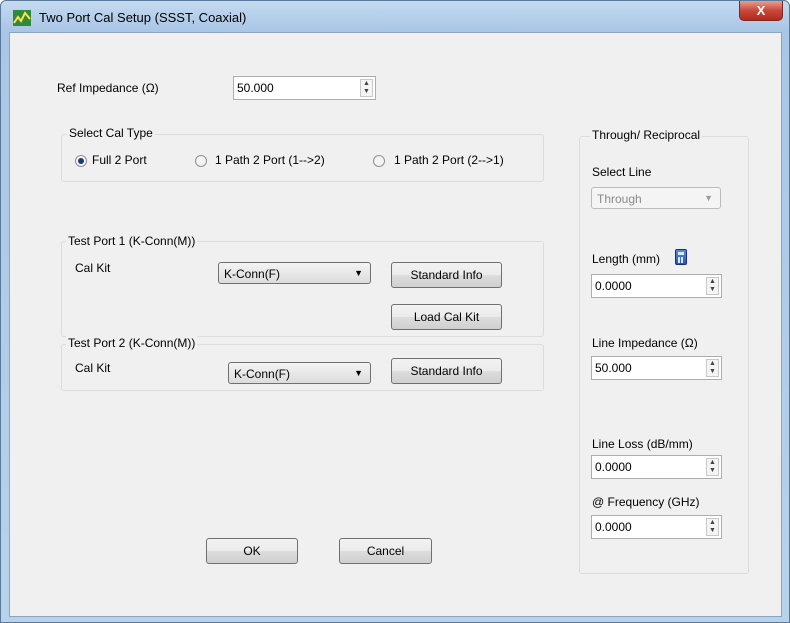 Image resolution: width=790 pixels, height=623 pixels. What do you see at coordinates (712, 527) in the screenshot?
I see `frequency-spin-arrows: ▲ ▼` at bounding box center [712, 527].